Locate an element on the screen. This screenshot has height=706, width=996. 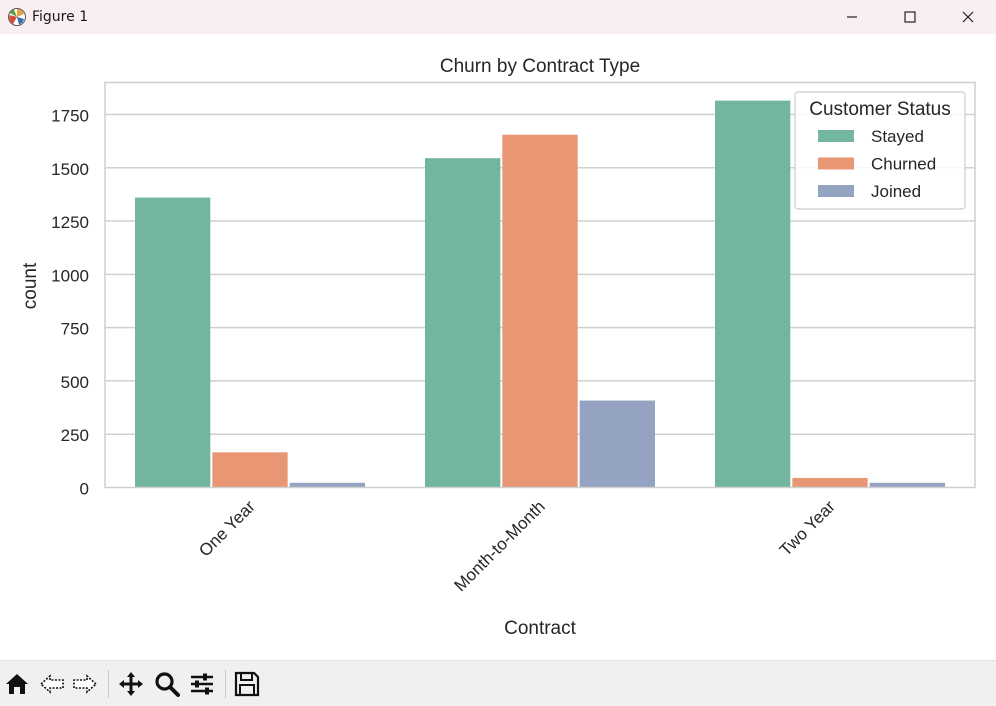
y-tick-label: 0 is located at coordinates (84, 489).